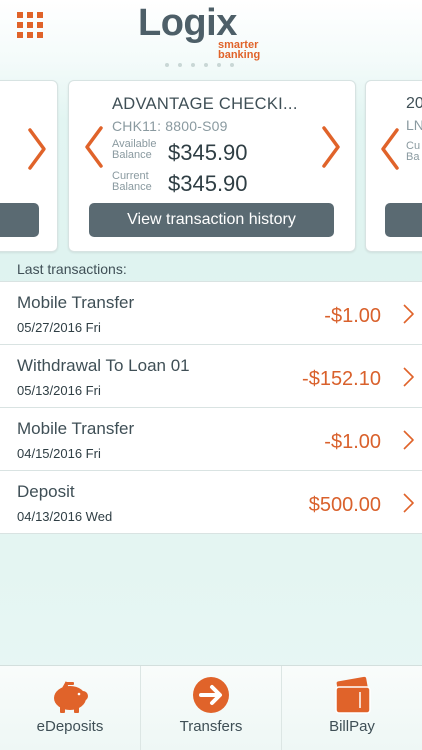 The height and width of the screenshot is (750, 422). What do you see at coordinates (132, 155) in the screenshot?
I see `available-label-line-2: Balance` at bounding box center [132, 155].